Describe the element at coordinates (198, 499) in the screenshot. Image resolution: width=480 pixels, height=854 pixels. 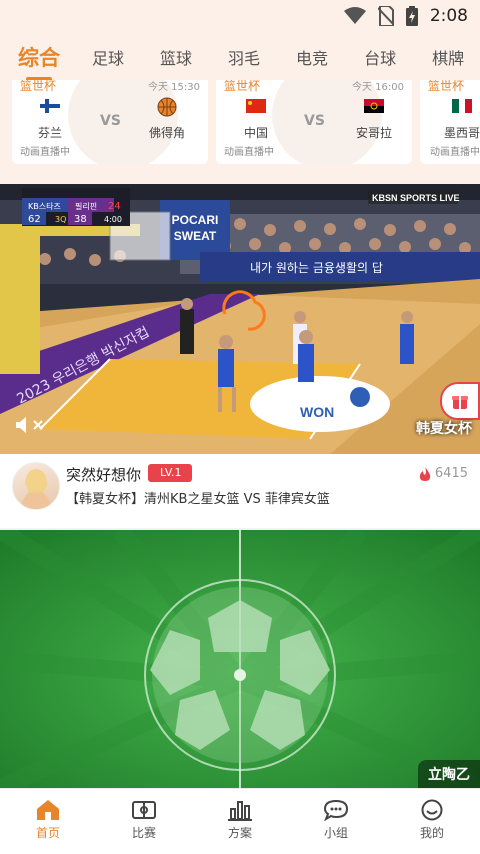
I see `stream-title: 【韩夏女杯】清州KB之星女篮 VS 菲律宾女篮` at that location.